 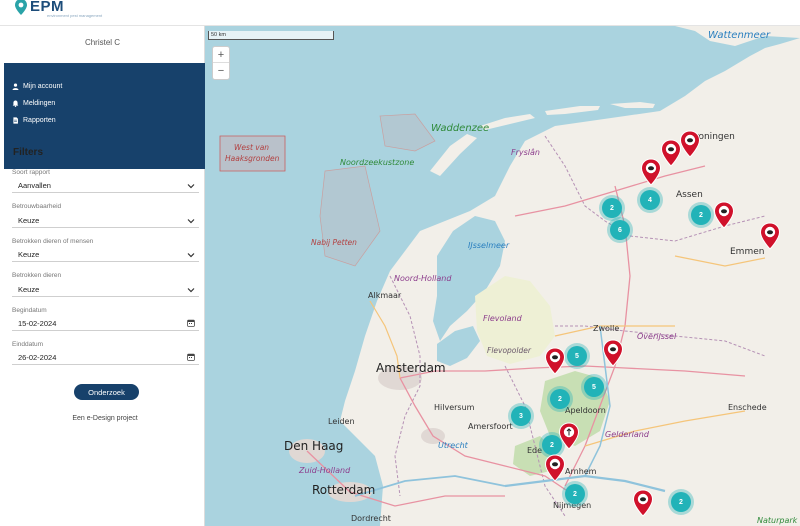 I want to click on map-label: Apeldoorn, so click(x=585, y=410).